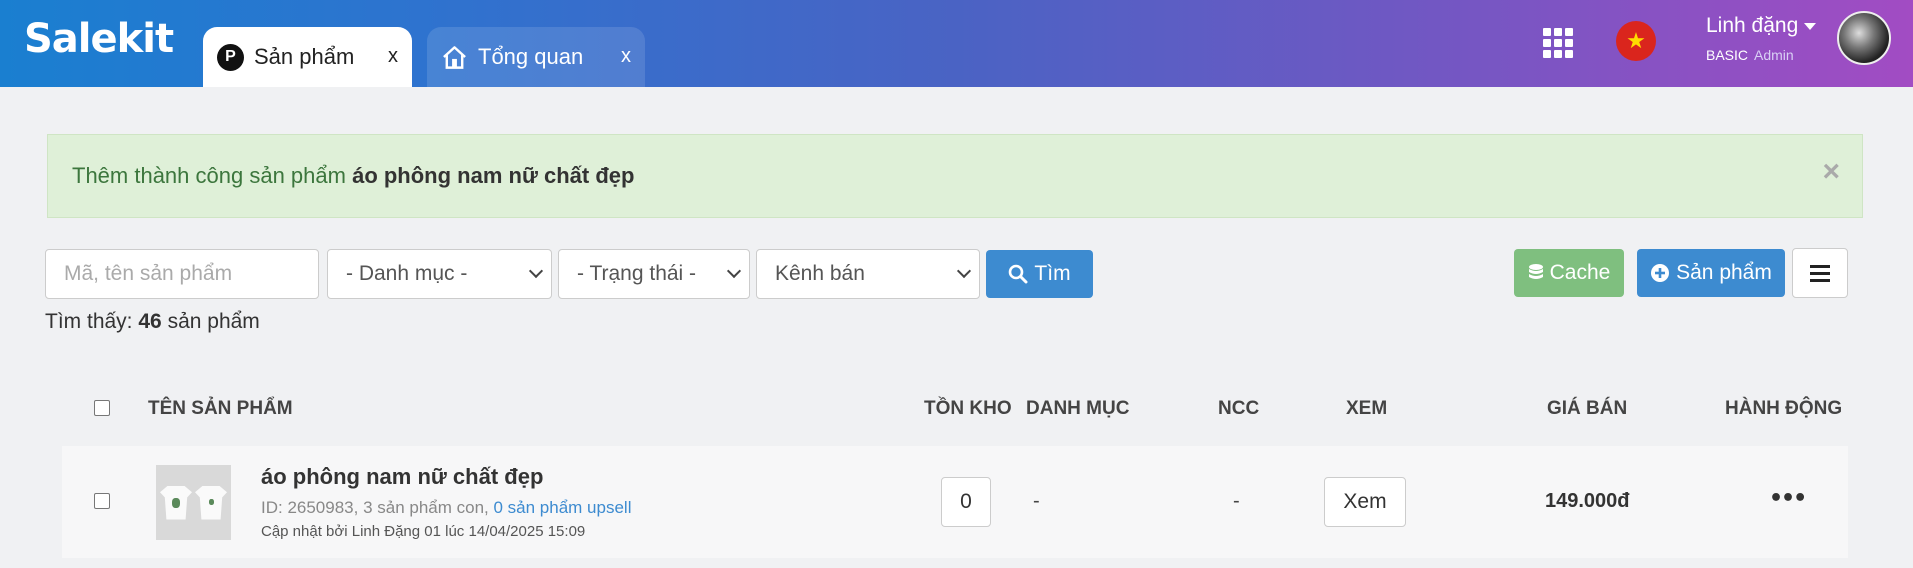 The height and width of the screenshot is (568, 1913). What do you see at coordinates (968, 409) in the screenshot?
I see `th-stock: TỒN KHO` at bounding box center [968, 409].